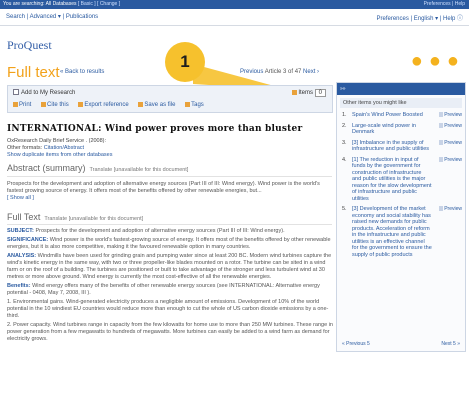 Image resolution: width=469 pixels, height=418 pixels. Describe the element at coordinates (58, 105) in the screenshot. I see `cite-label: Cite this` at that location.